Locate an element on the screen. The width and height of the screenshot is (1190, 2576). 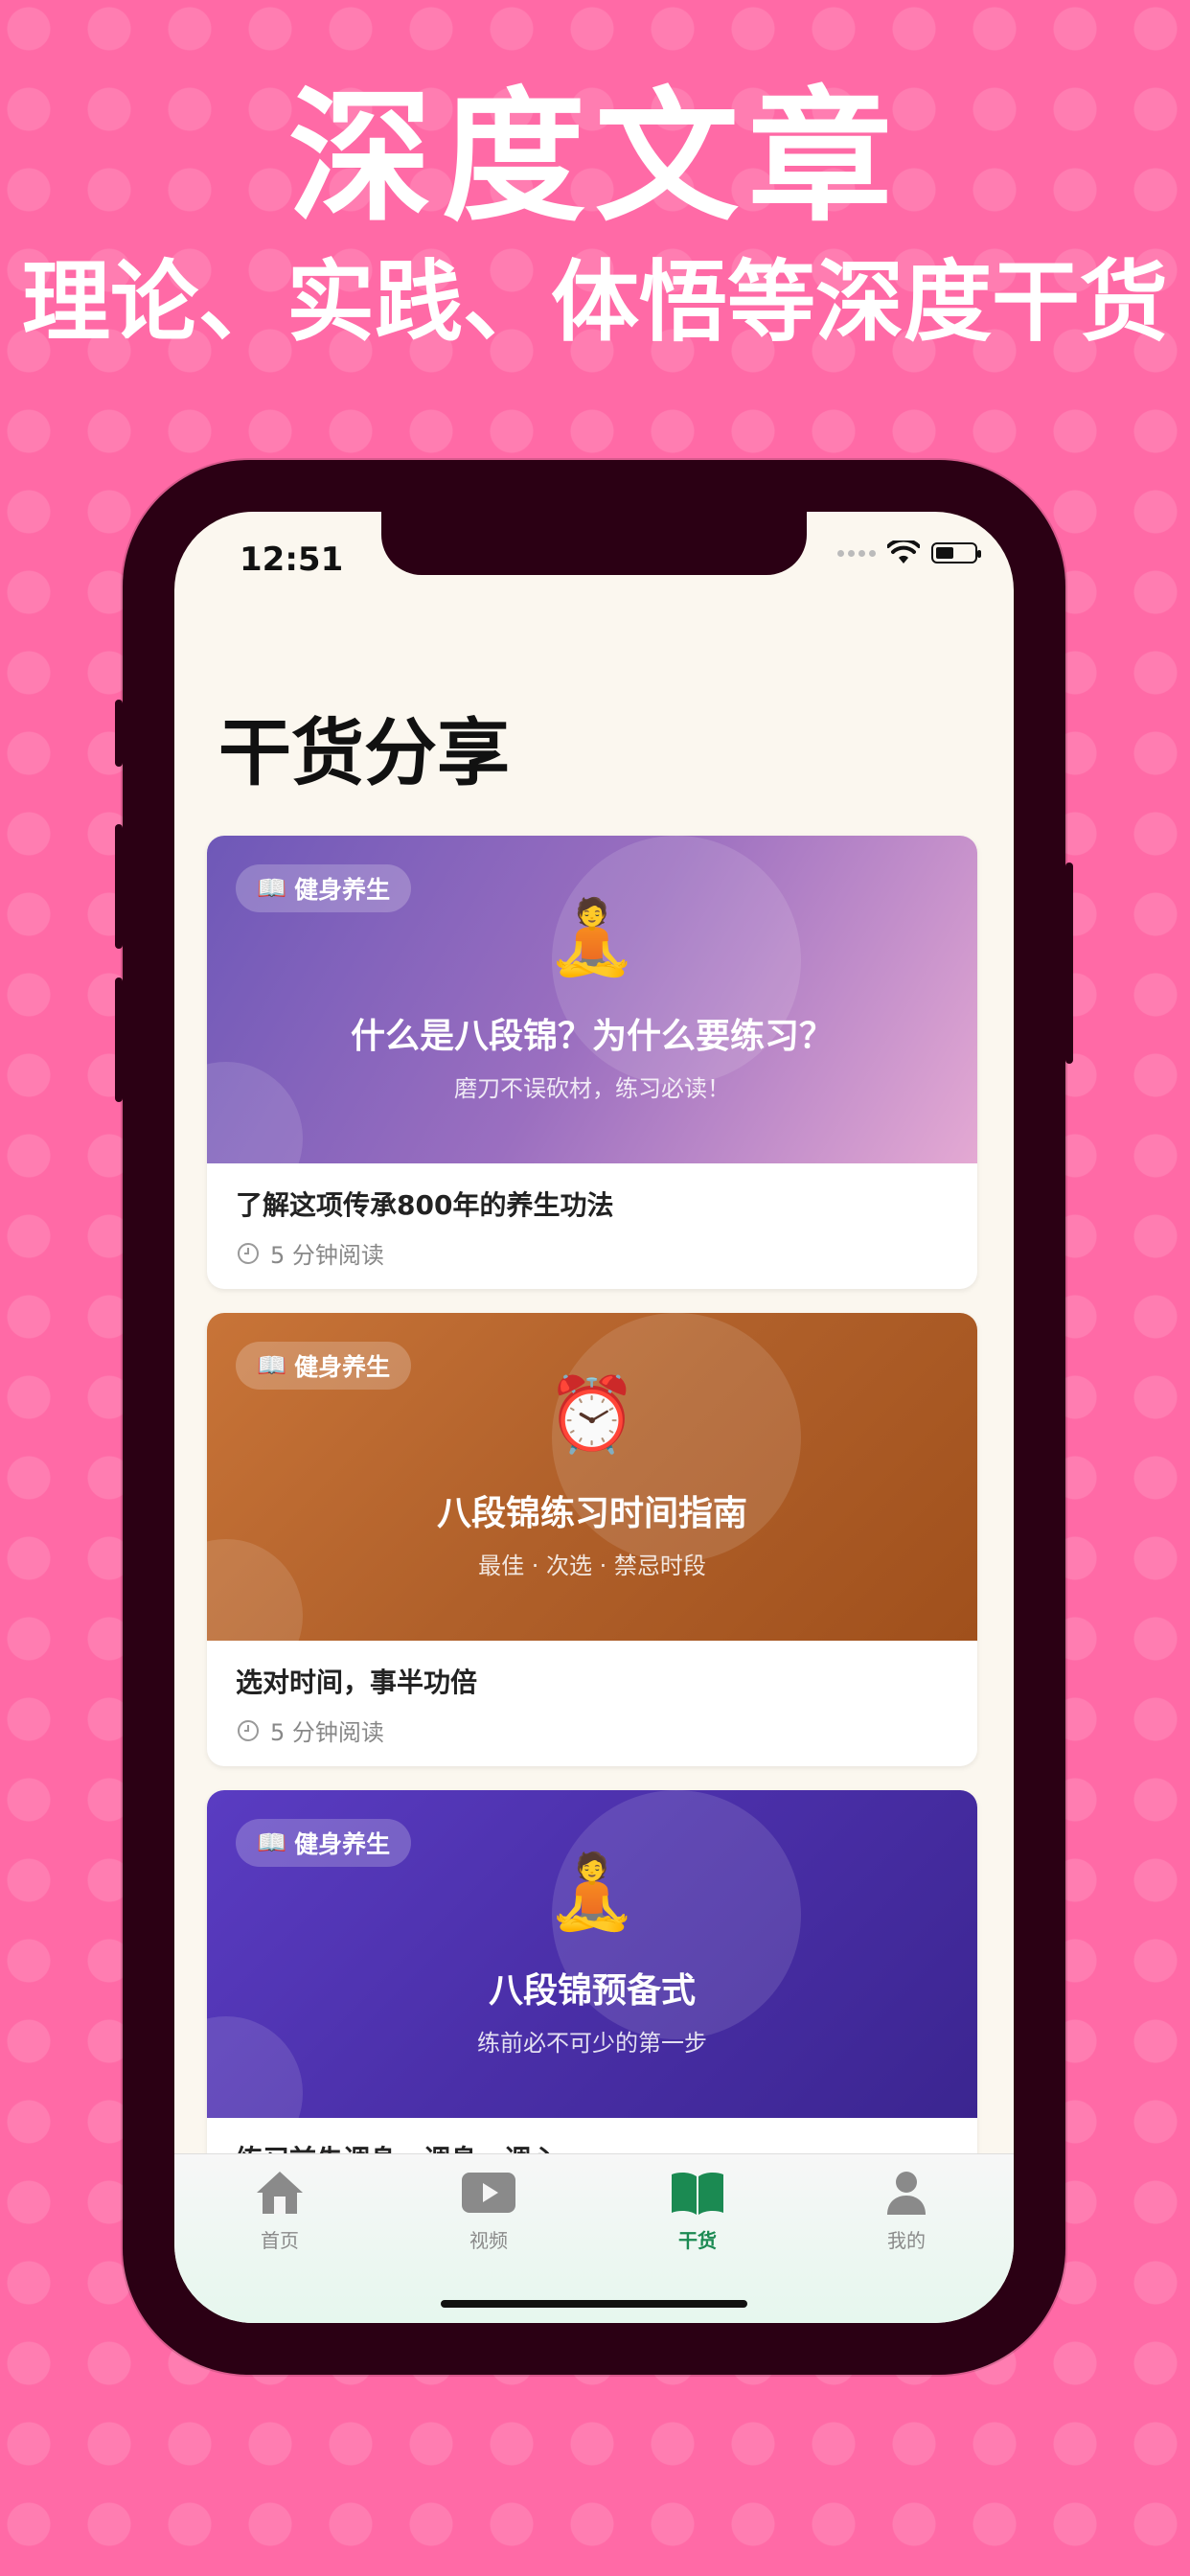
home-indicator is located at coordinates (594, 2304).